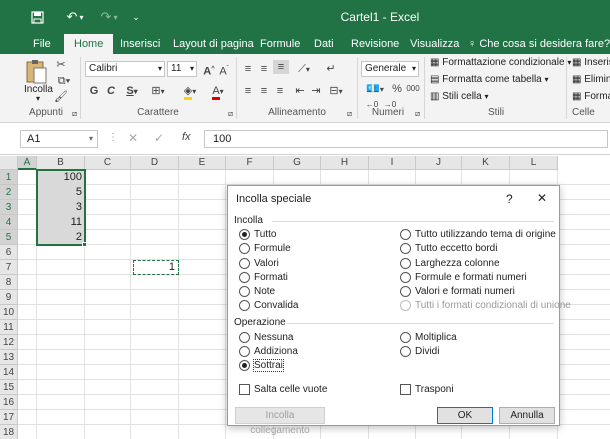  Describe the element at coordinates (266, 337) in the screenshot. I see `radio-op-none: Nessuna` at that location.